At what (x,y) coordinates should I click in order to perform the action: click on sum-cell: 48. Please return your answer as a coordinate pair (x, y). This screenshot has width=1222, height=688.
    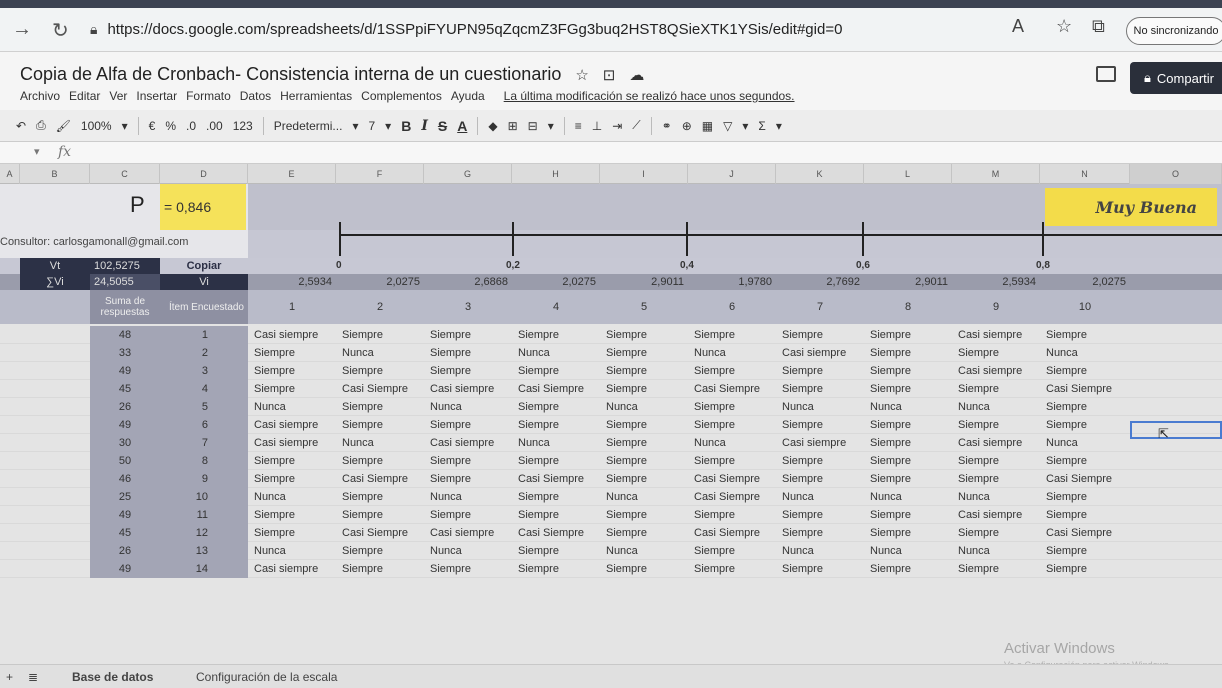
    Looking at the image, I should click on (125, 335).